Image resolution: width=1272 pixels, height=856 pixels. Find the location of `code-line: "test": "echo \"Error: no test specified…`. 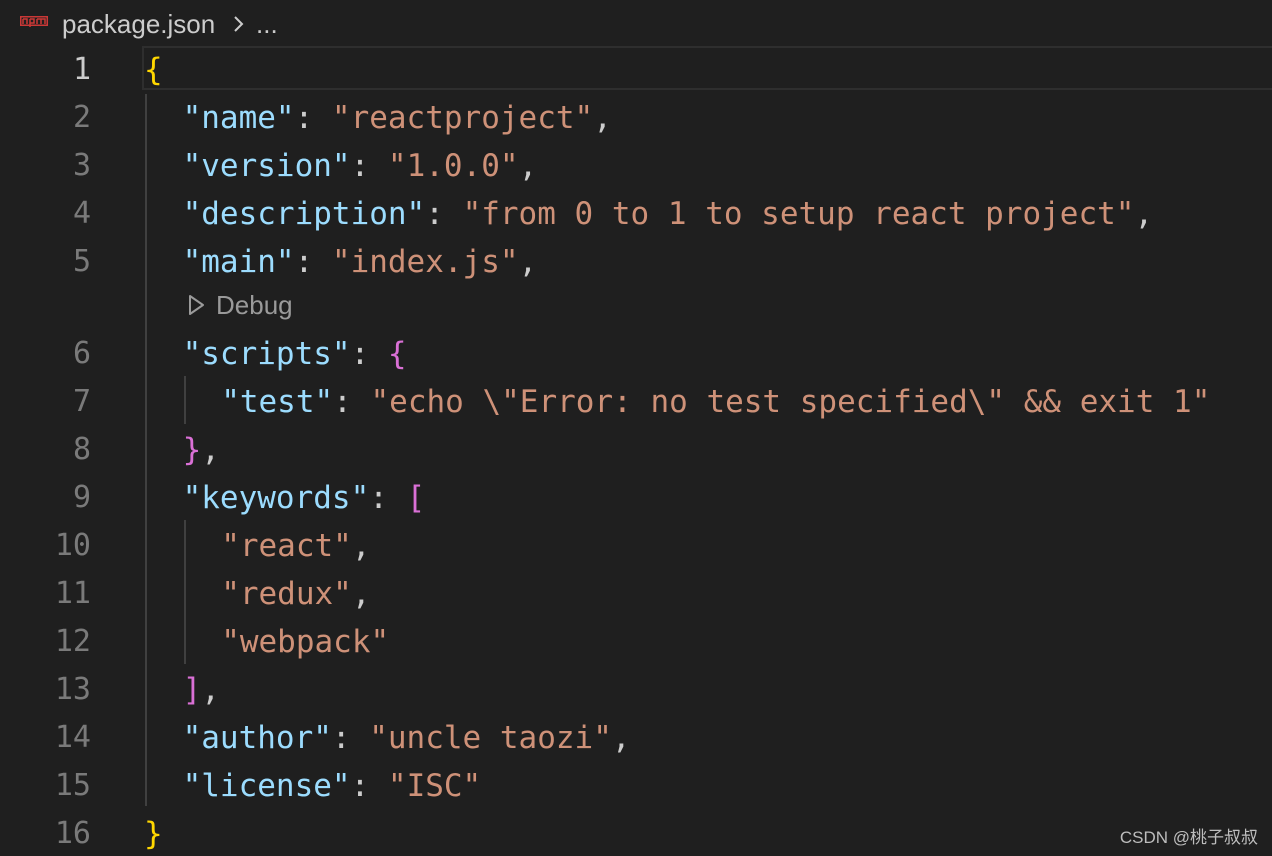

code-line: "test": "echo \"Error: no test specified… is located at coordinates (715, 402).